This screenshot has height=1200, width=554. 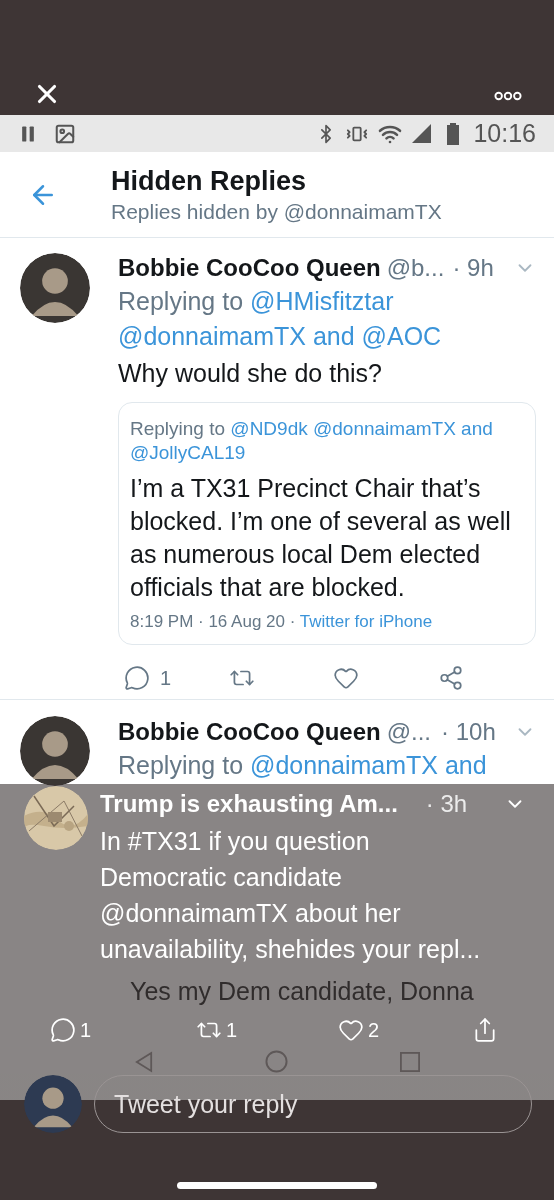 What do you see at coordinates (302, 991) in the screenshot?
I see `quoted-text: Yes my Dem candidate, Donna` at bounding box center [302, 991].